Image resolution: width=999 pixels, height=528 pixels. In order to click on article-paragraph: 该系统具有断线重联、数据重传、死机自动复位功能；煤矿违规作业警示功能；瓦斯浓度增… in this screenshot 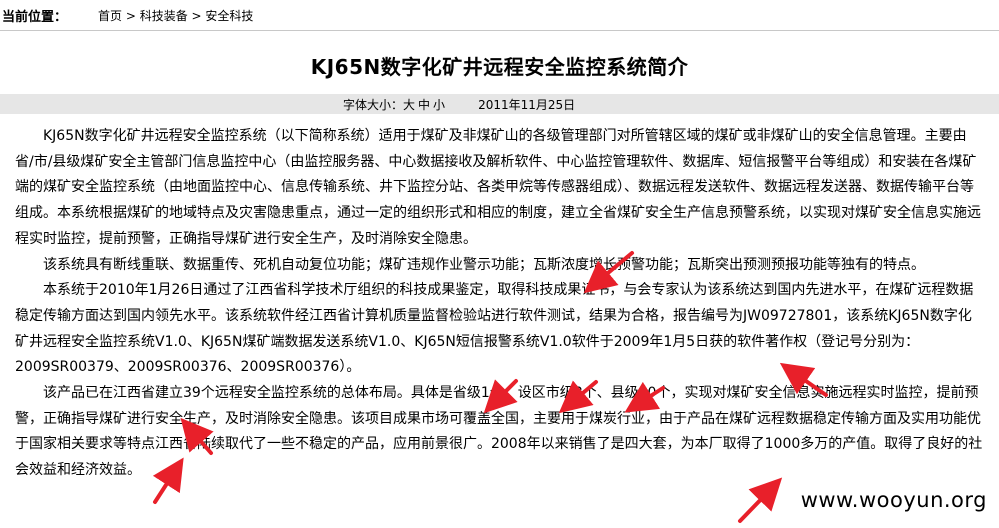, I will do `click(484, 264)`.